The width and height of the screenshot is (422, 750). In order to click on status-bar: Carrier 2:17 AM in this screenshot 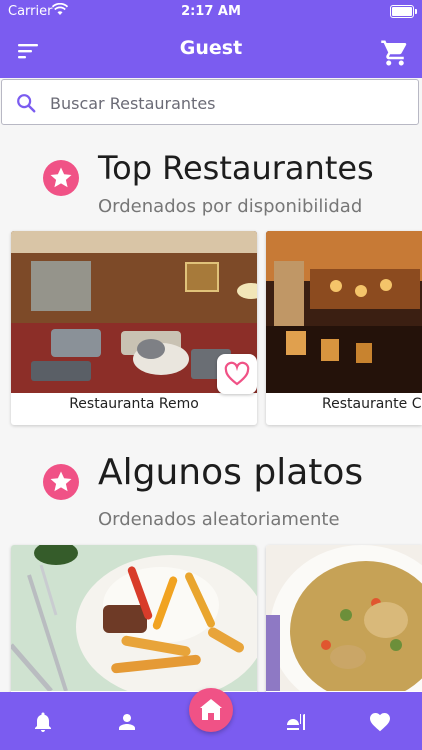, I will do `click(211, 12)`.